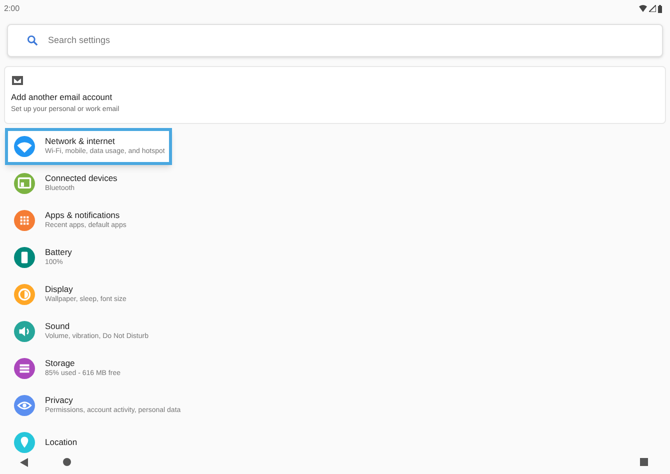 The width and height of the screenshot is (670, 474). I want to click on settings-item: Location, so click(155, 442).